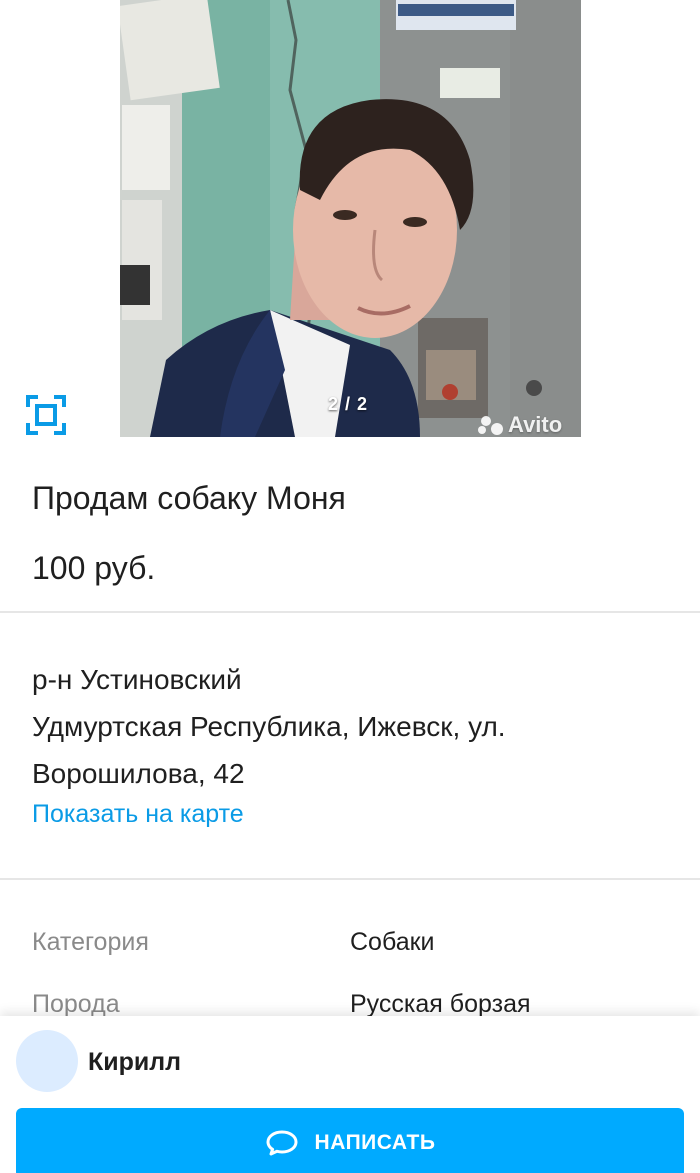  I want to click on district: р-н Устиновский, so click(137, 679).